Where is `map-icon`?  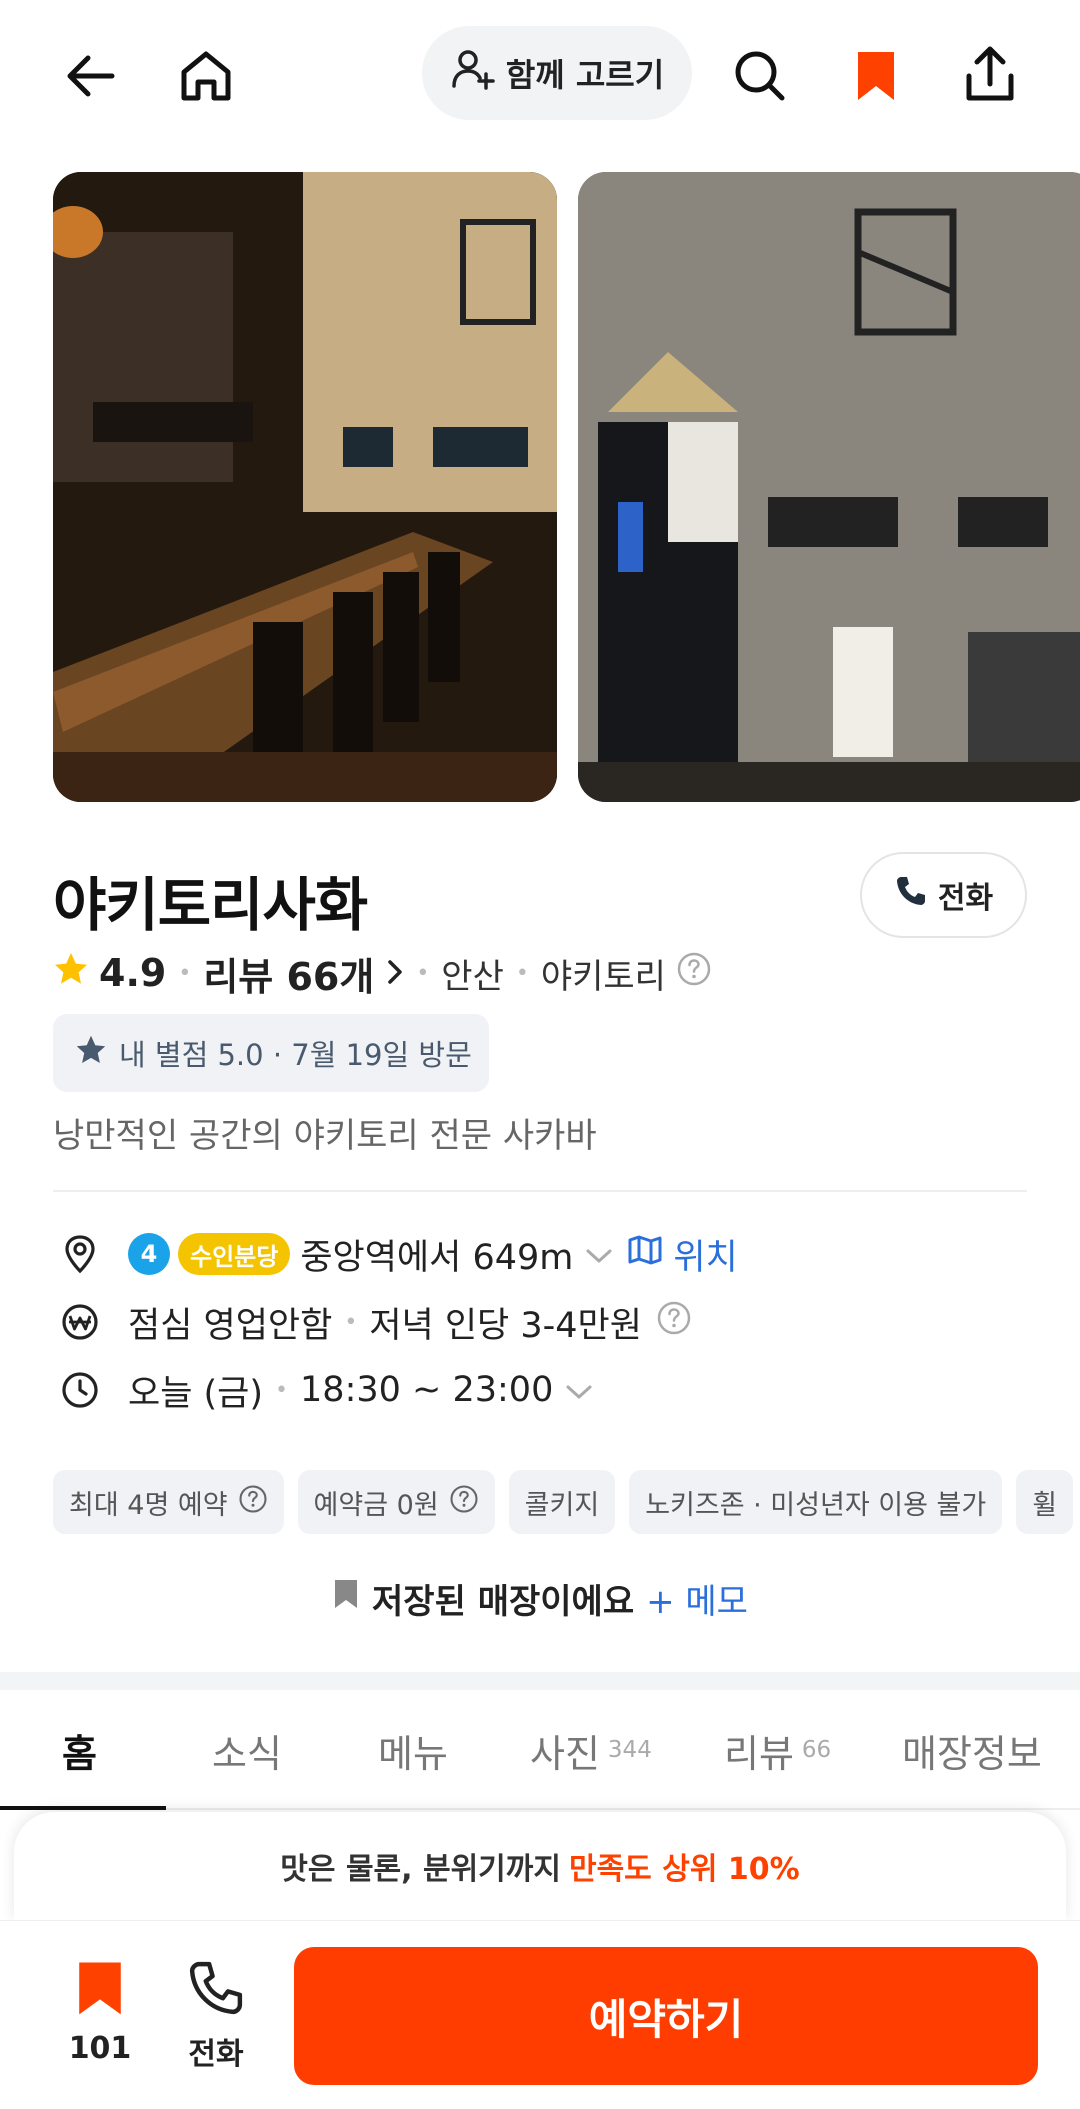 map-icon is located at coordinates (645, 1254).